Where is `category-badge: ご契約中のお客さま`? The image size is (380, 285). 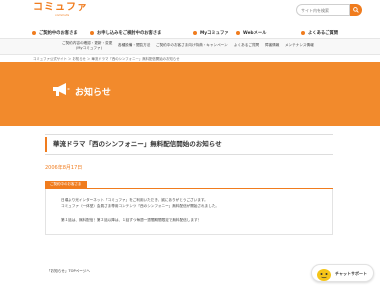 category-badge: ご契約中のお客さま is located at coordinates (66, 184).